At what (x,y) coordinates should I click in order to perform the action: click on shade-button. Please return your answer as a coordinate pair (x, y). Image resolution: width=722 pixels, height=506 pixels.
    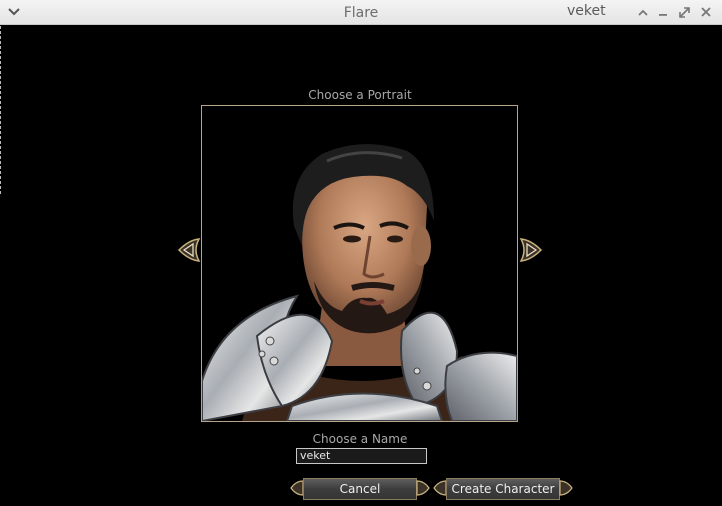
    Looking at the image, I should click on (643, 12).